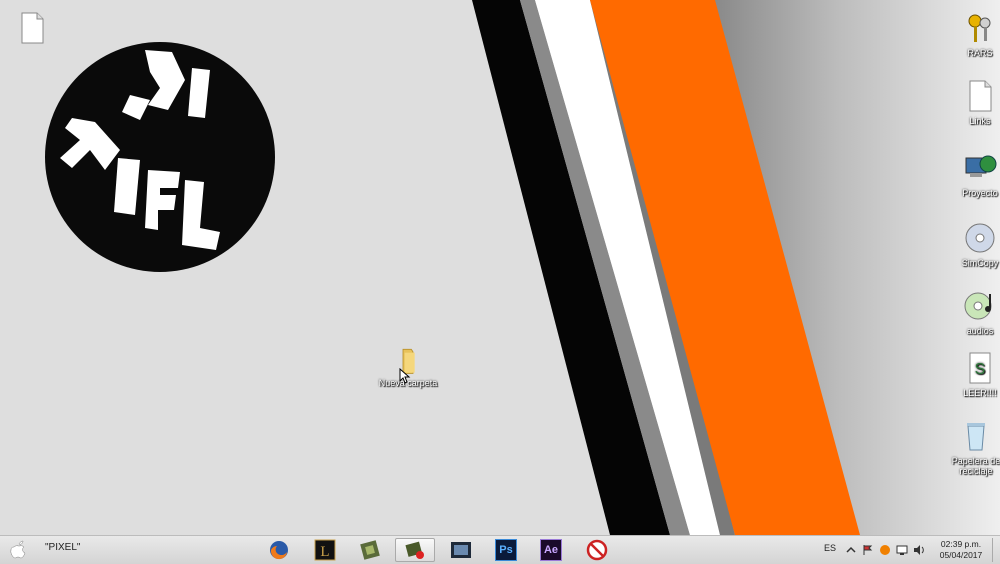  I want to click on after-effects-button: Ae, so click(551, 550).